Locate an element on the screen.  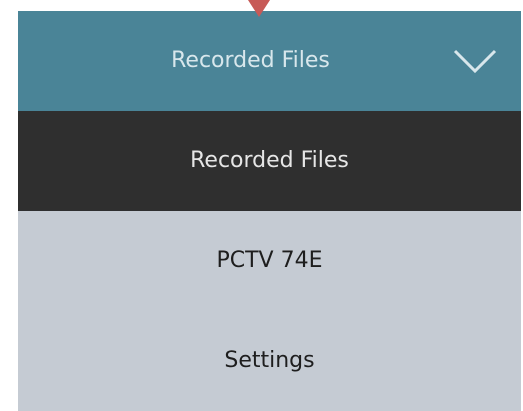
chevron-down-icon is located at coordinates (475, 61).